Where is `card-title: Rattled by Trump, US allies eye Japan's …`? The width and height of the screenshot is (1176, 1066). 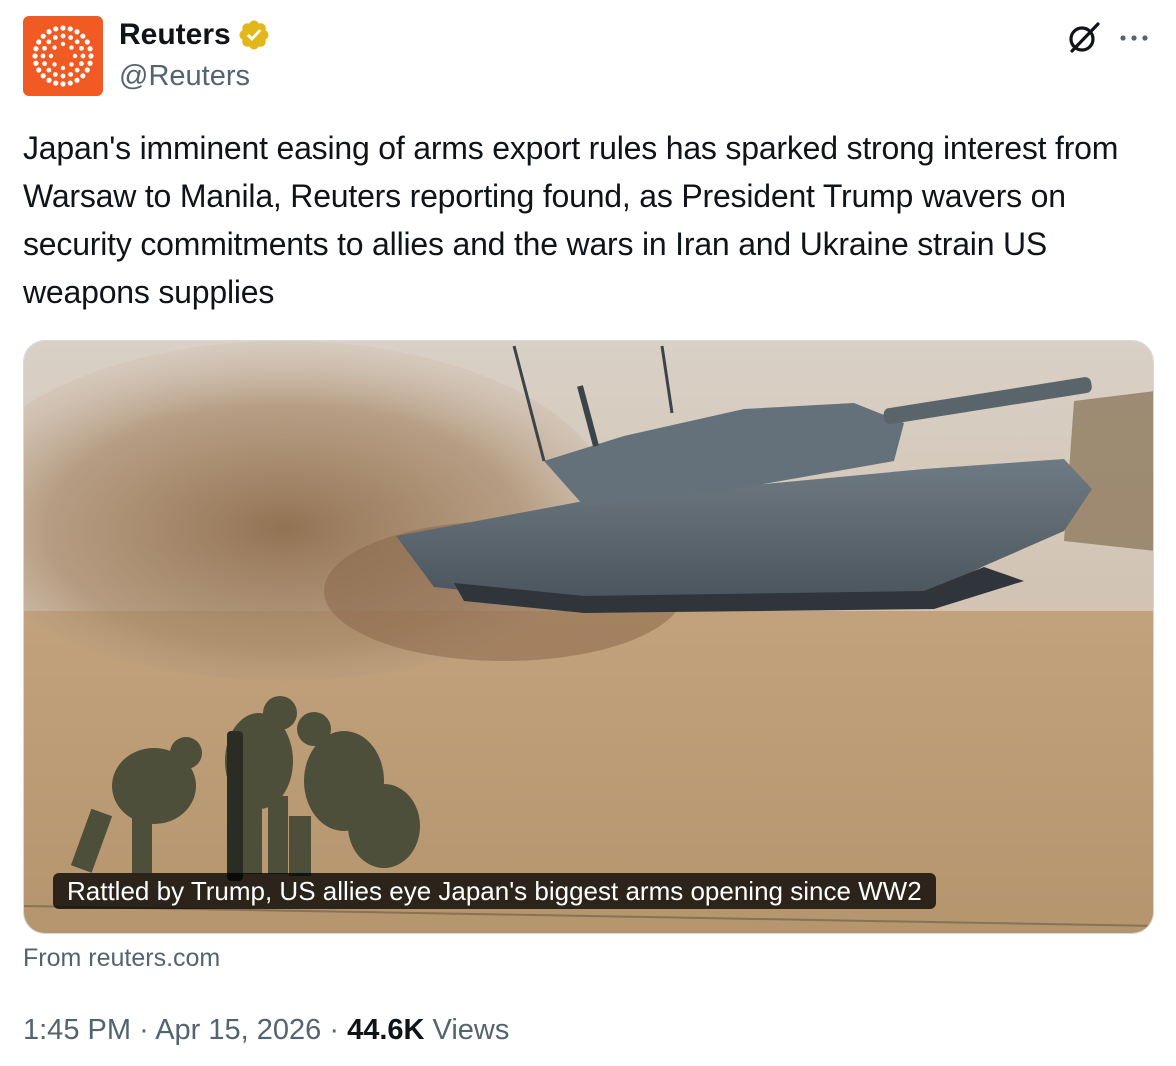
card-title: Rattled by Trump, US allies eye Japan's … is located at coordinates (494, 891).